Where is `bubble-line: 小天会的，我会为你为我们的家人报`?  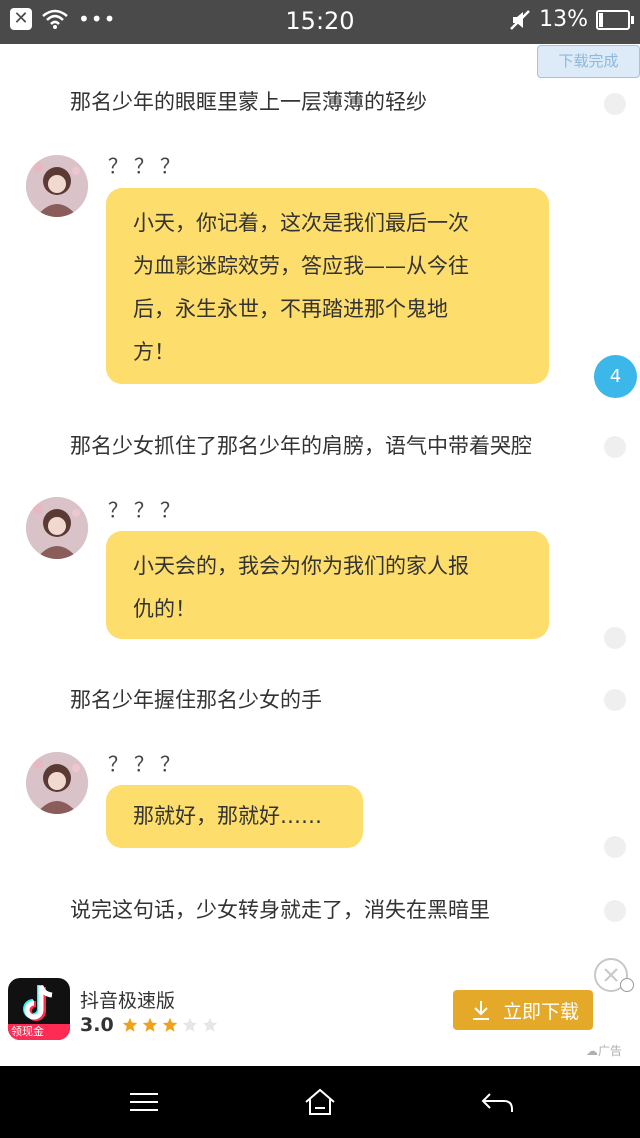
bubble-line: 小天会的，我会为你为我们的家人报 is located at coordinates (301, 566).